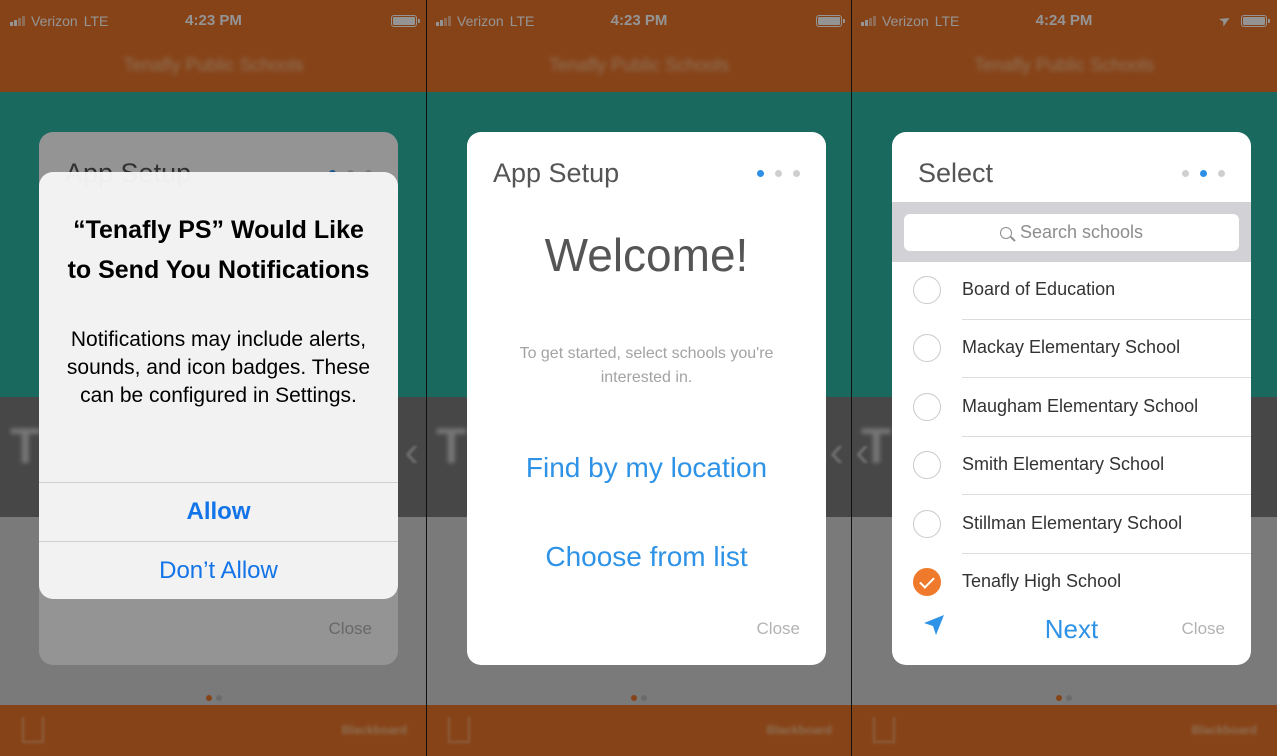 This screenshot has width=1277, height=756. I want to click on card-title: App Setup, so click(556, 173).